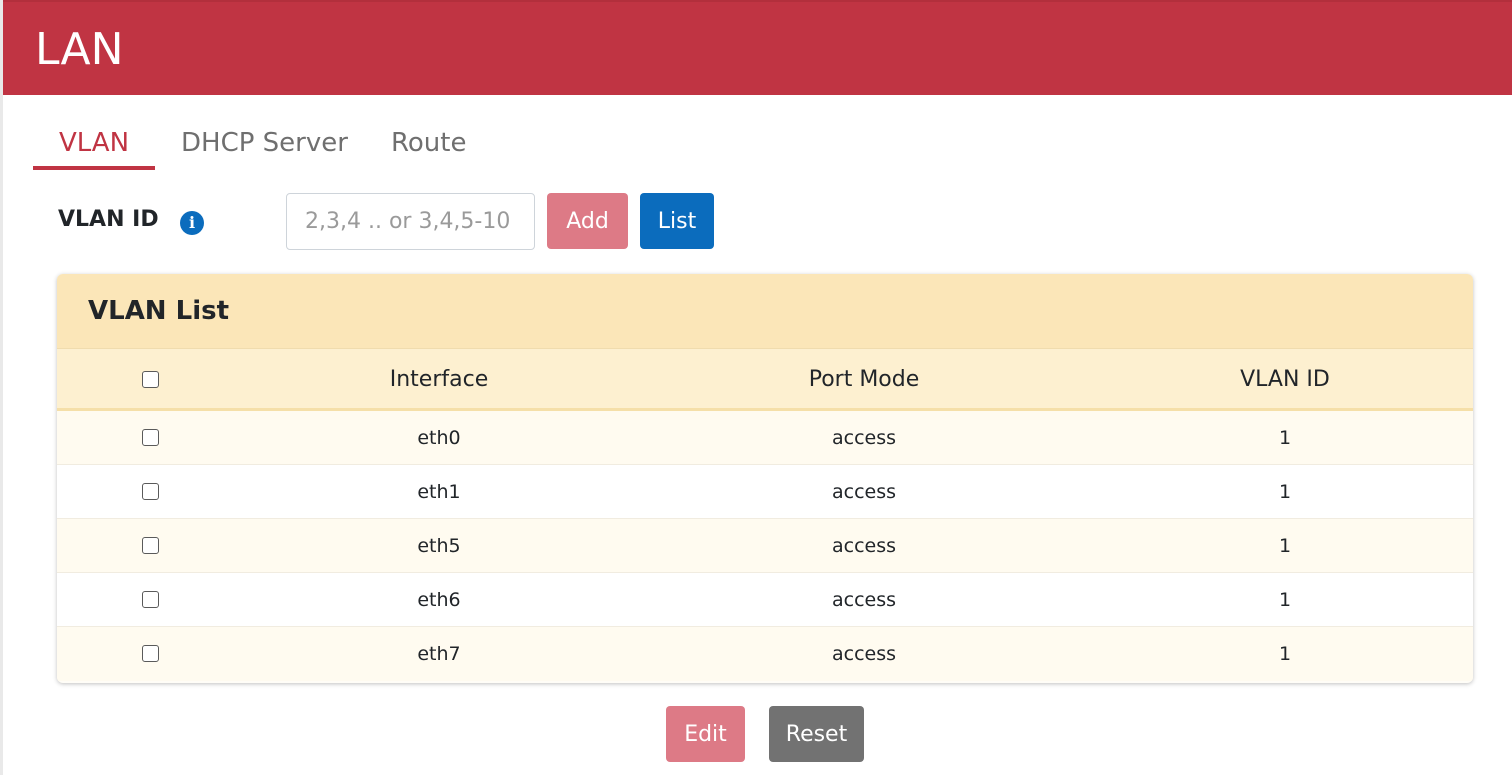 The image size is (1512, 775). Describe the element at coordinates (864, 379) in the screenshot. I see `column-header-port-mode: Port Mode` at that location.